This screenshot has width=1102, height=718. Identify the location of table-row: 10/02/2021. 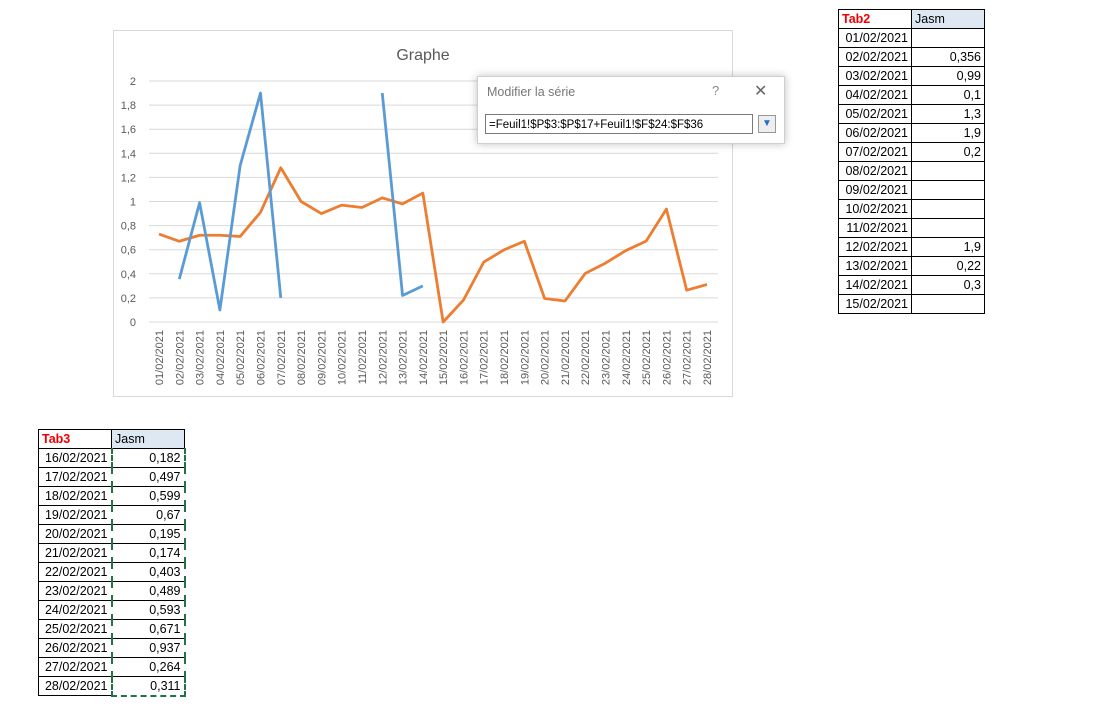
(911, 209).